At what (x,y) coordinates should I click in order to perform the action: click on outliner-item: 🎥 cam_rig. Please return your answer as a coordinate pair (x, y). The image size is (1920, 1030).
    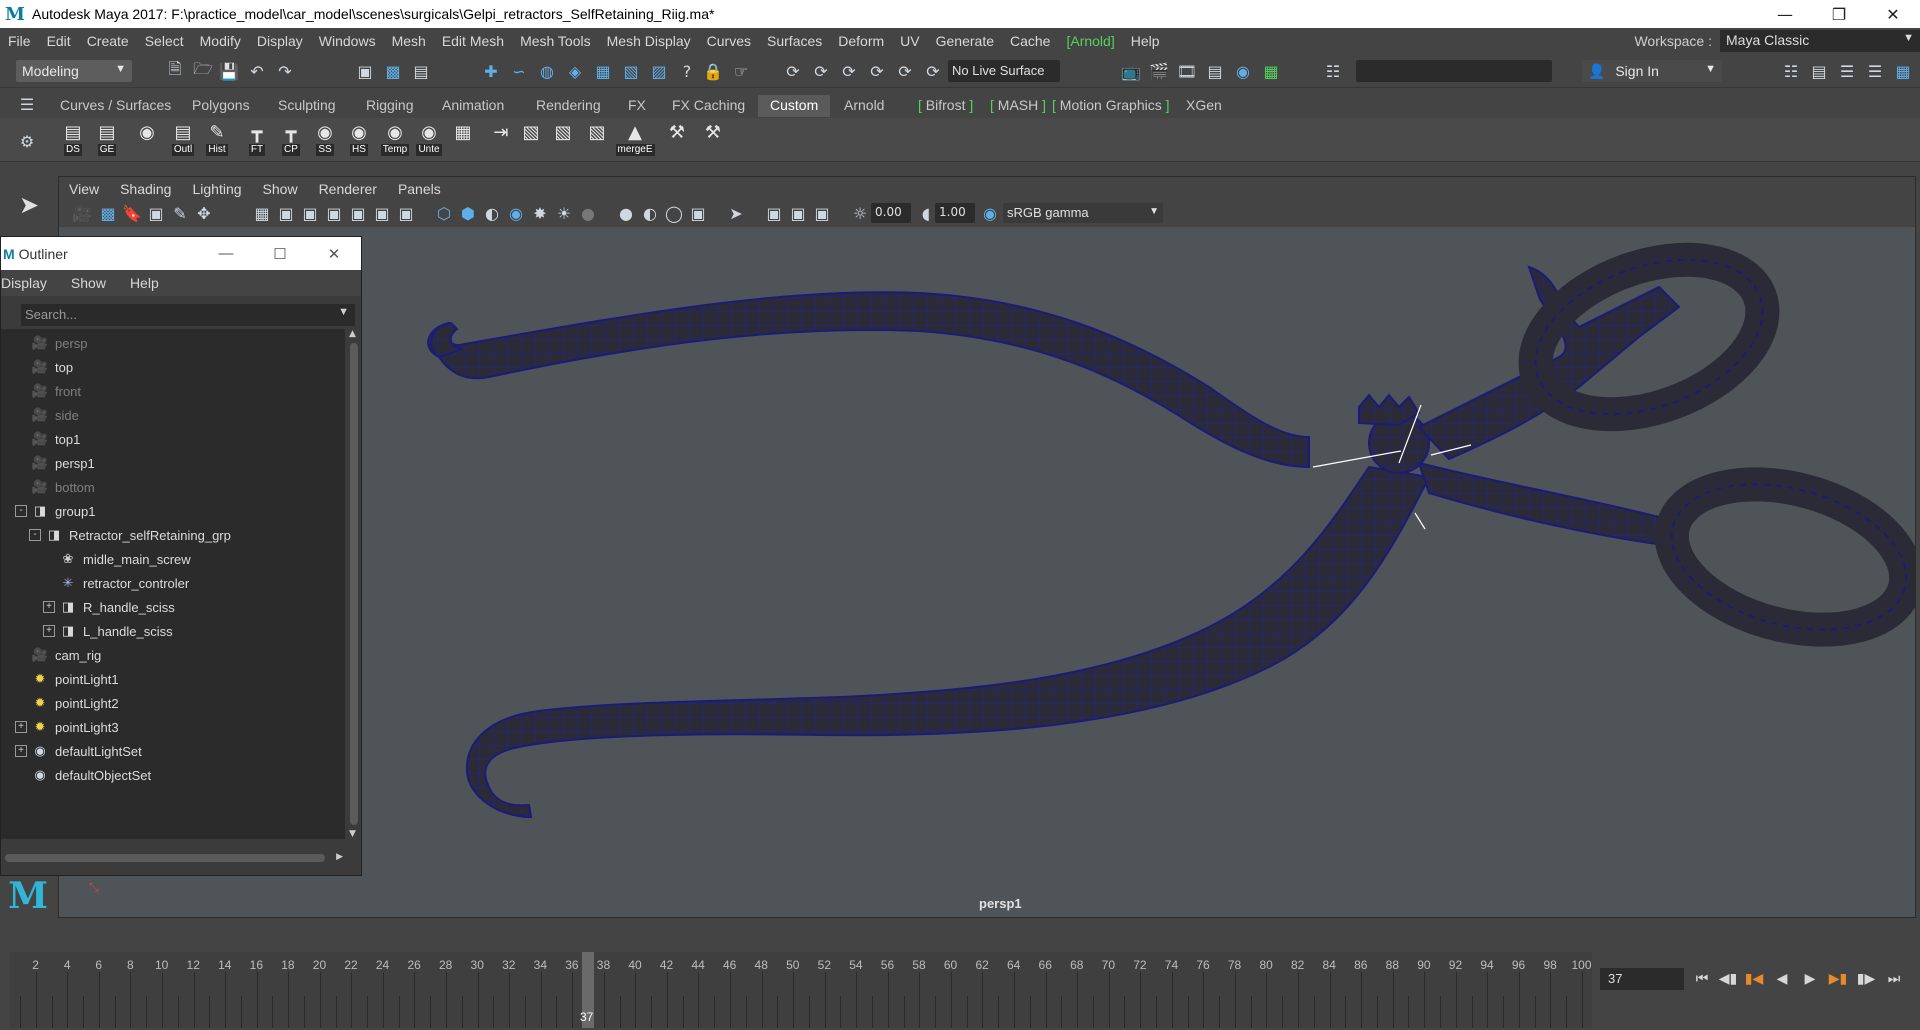
    Looking at the image, I should click on (173, 655).